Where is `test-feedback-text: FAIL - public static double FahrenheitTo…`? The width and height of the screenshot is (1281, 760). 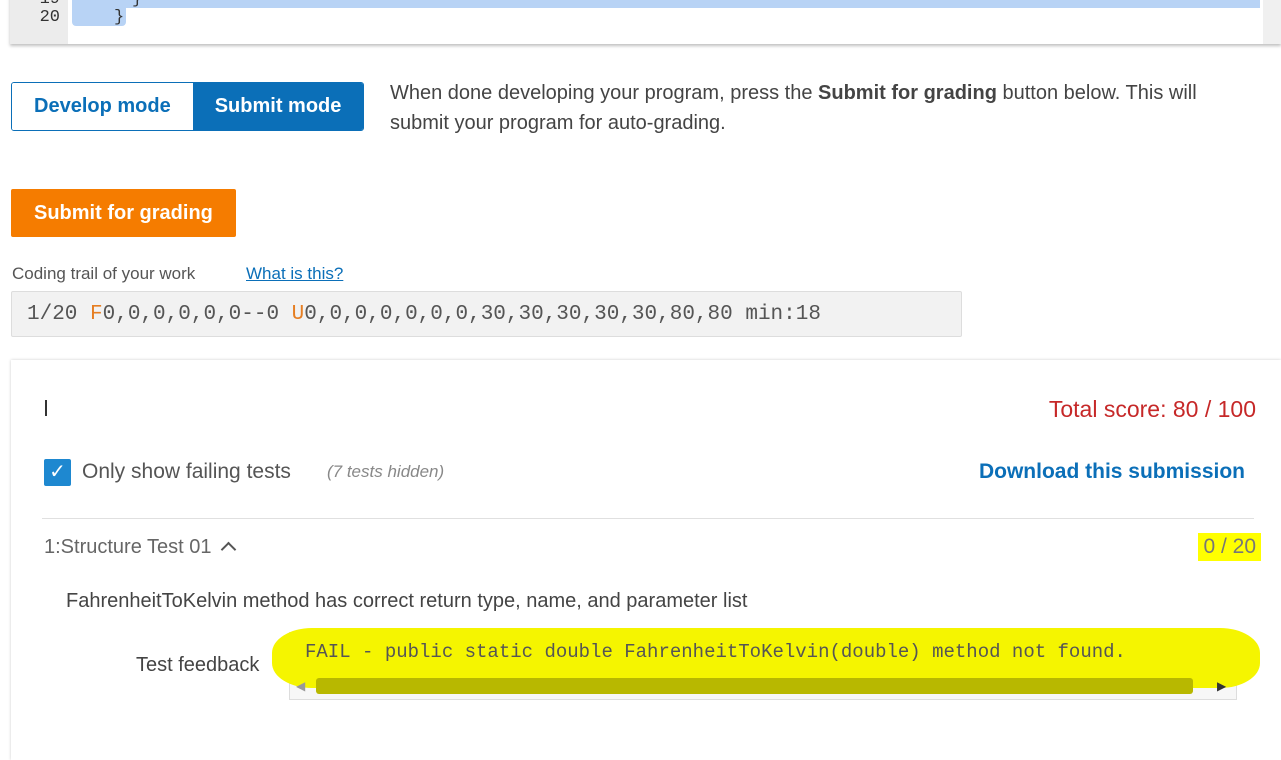
test-feedback-text: FAIL - public static double FahrenheitTo… is located at coordinates (715, 652).